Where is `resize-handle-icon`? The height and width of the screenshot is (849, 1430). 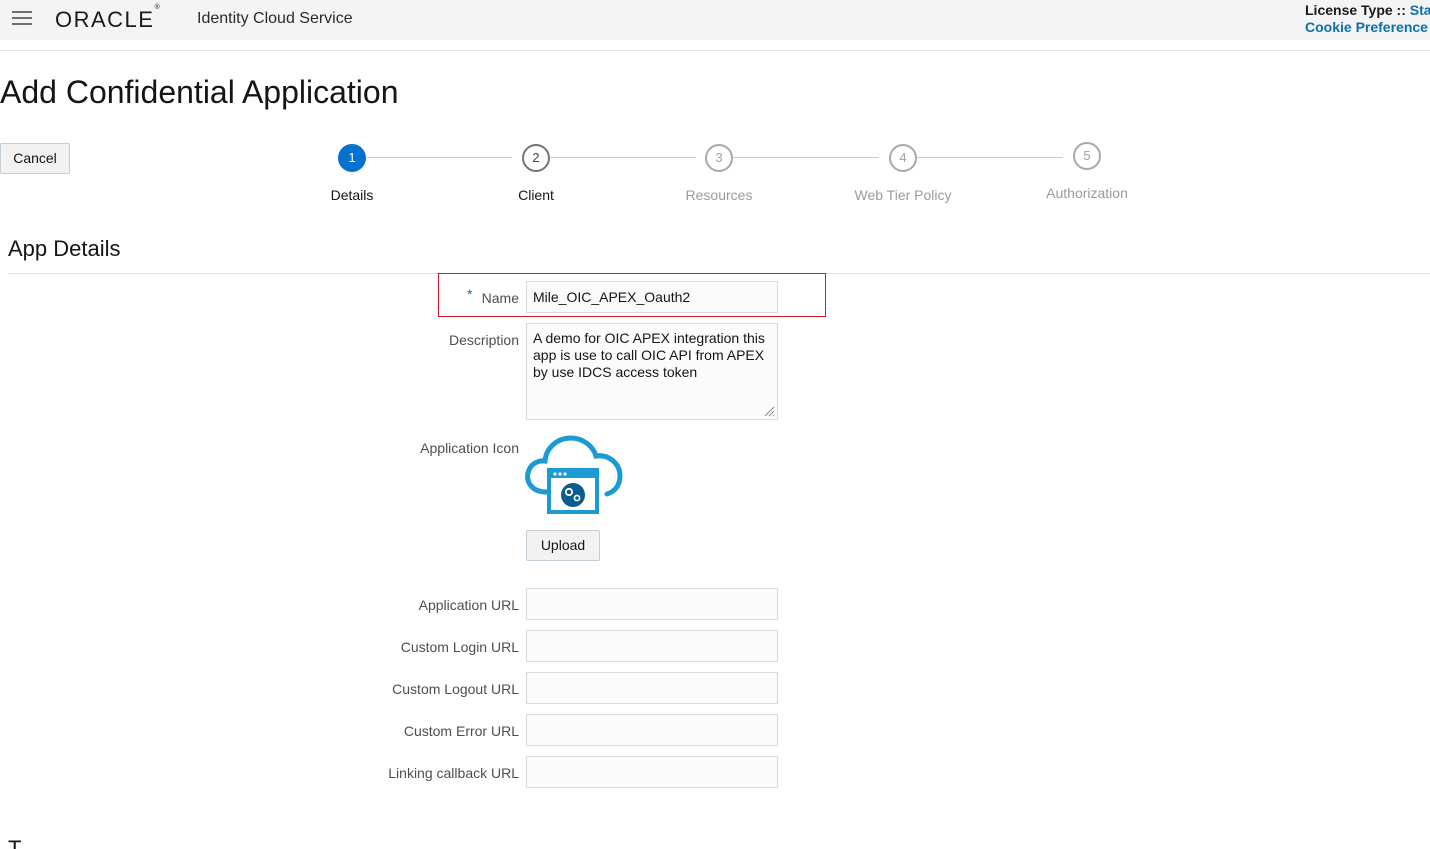
resize-handle-icon is located at coordinates (769, 411).